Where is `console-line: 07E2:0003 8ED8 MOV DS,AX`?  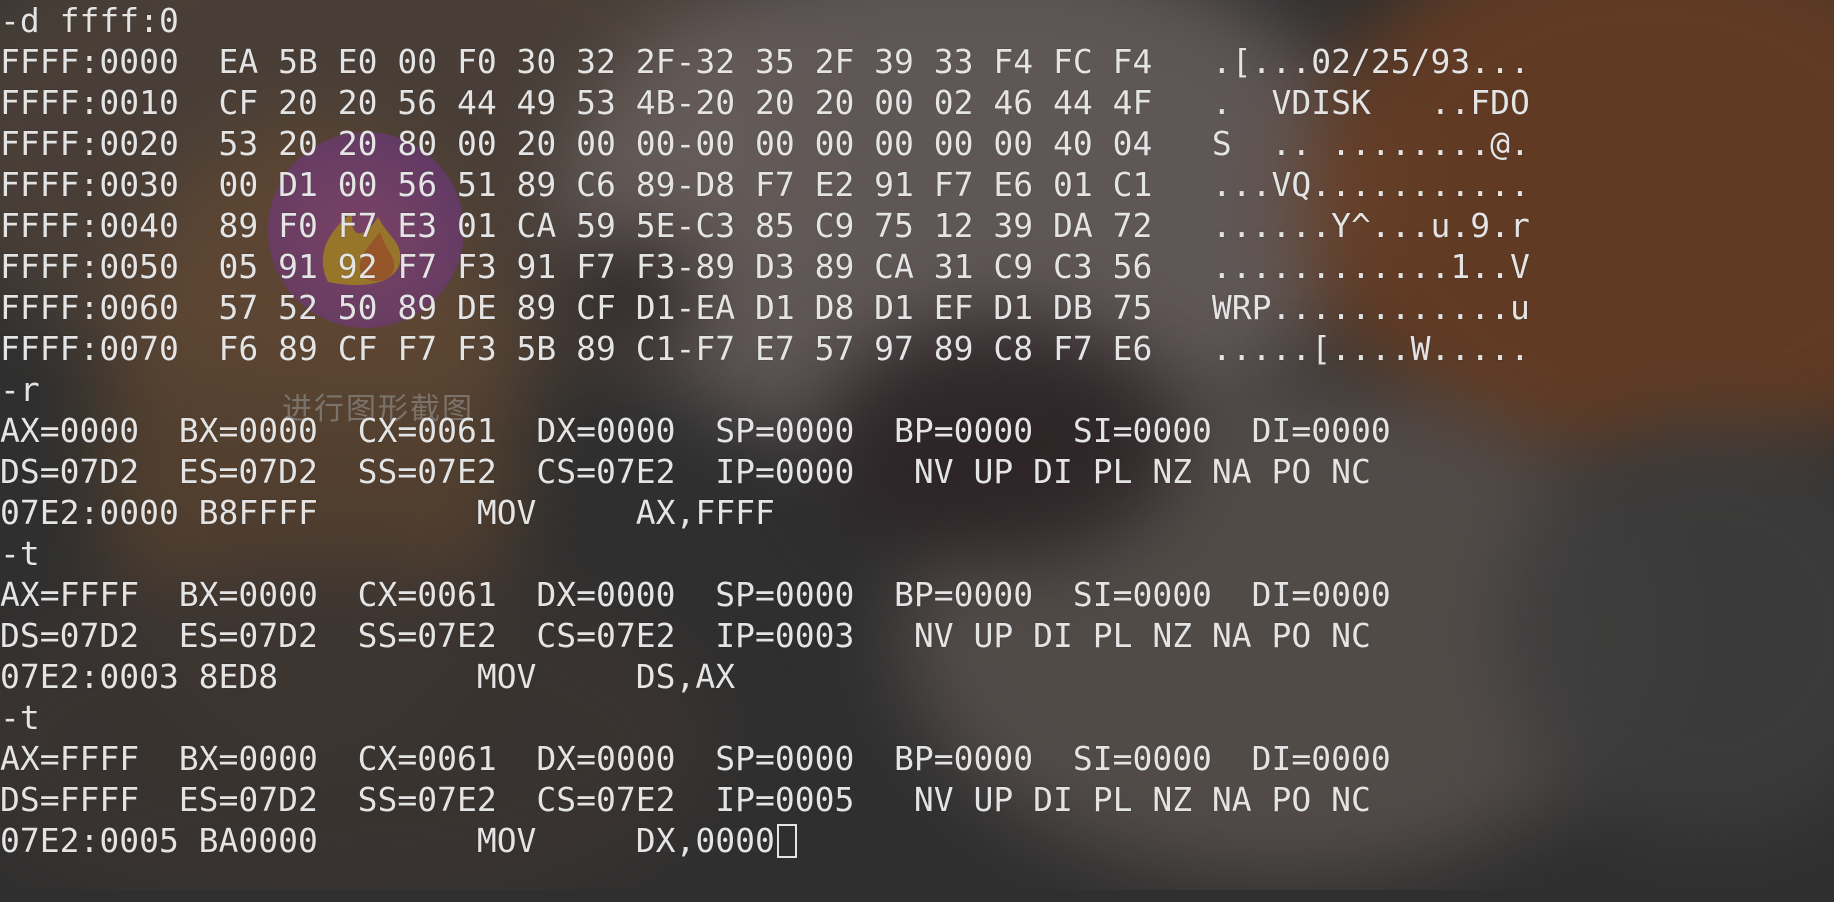 console-line: 07E2:0003 8ED8 MOV DS,AX is located at coordinates (368, 676).